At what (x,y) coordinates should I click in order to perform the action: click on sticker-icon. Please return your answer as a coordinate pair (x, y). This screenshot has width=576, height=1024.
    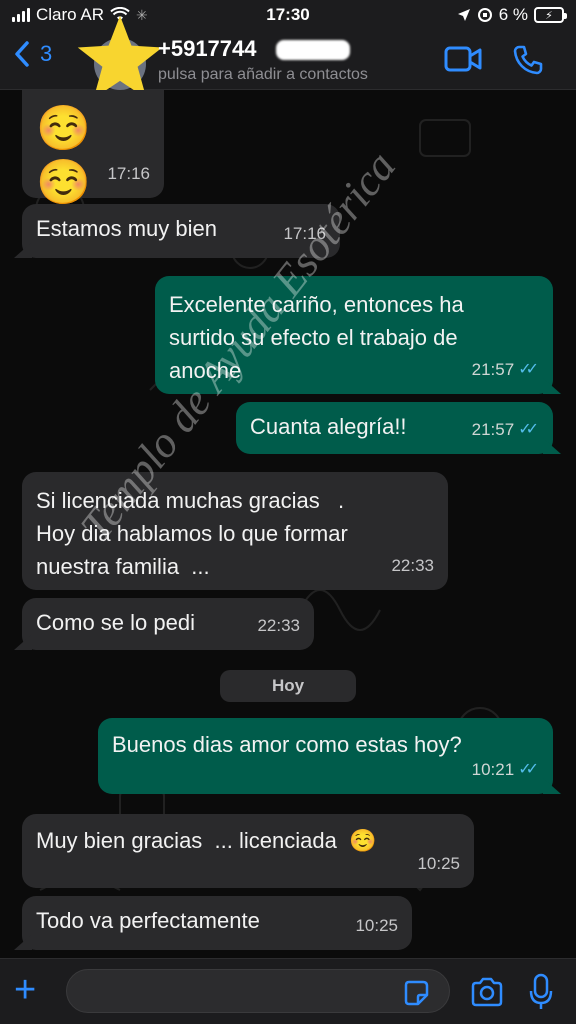
    Looking at the image, I should click on (416, 993).